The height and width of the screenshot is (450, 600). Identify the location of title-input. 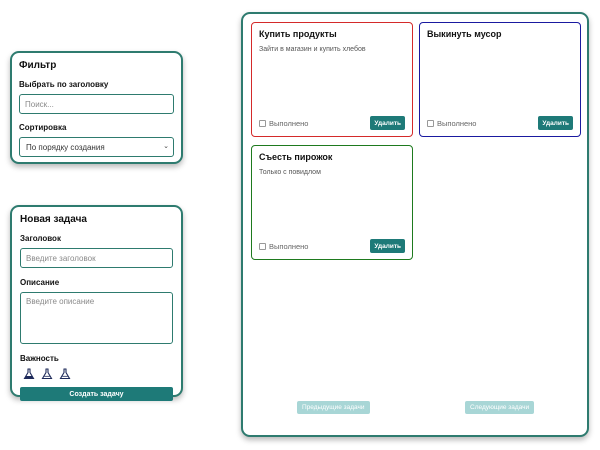
(96, 258).